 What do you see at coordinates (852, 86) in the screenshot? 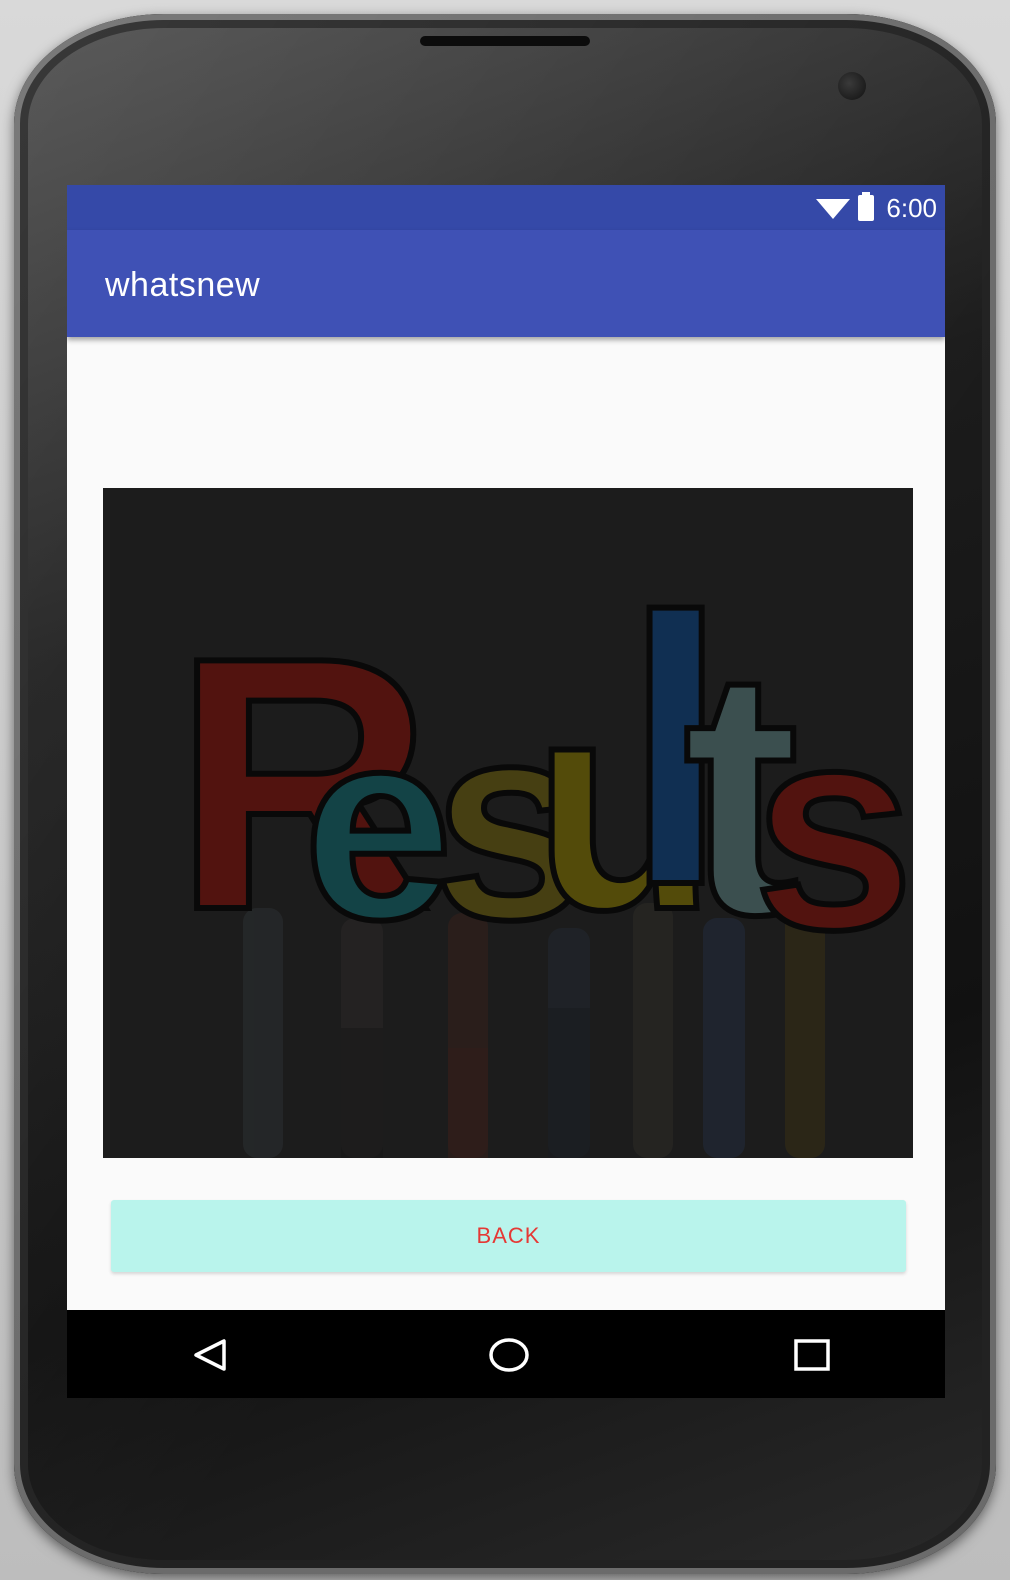
I see `front-camera` at bounding box center [852, 86].